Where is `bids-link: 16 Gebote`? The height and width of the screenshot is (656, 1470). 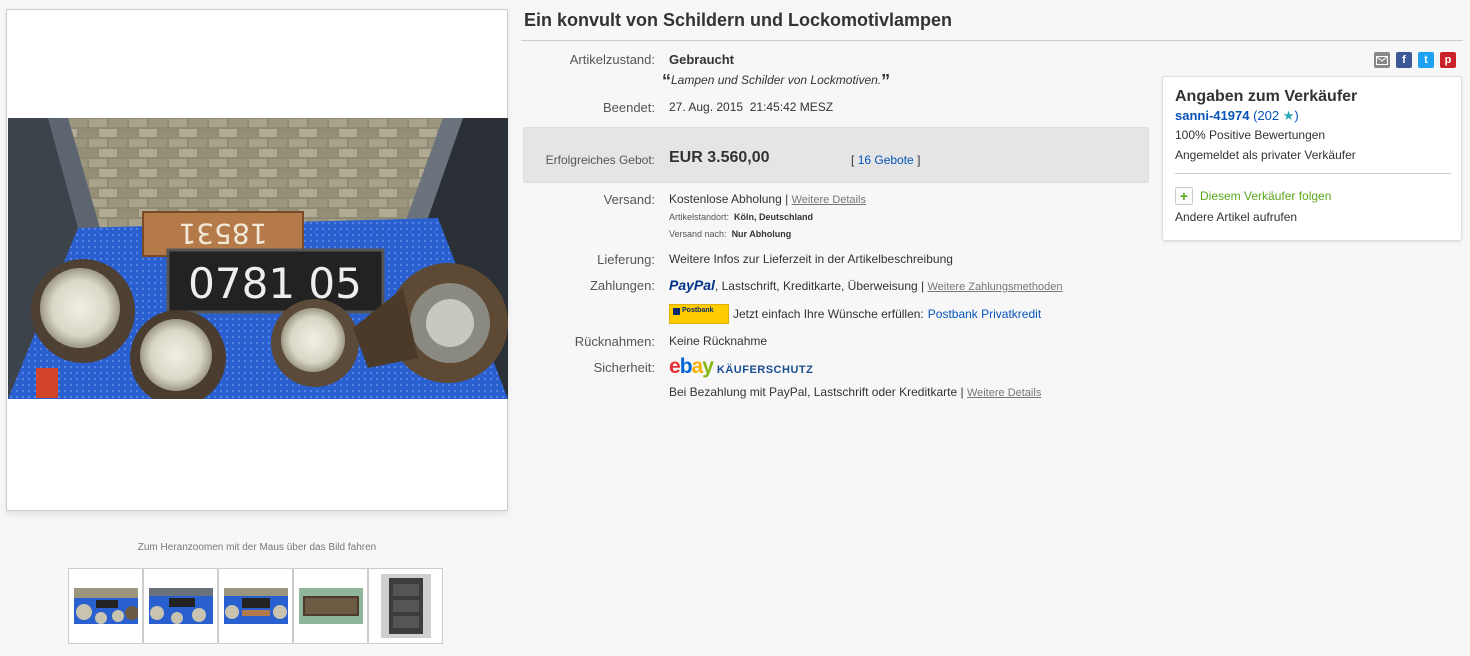 bids-link: 16 Gebote is located at coordinates (886, 160).